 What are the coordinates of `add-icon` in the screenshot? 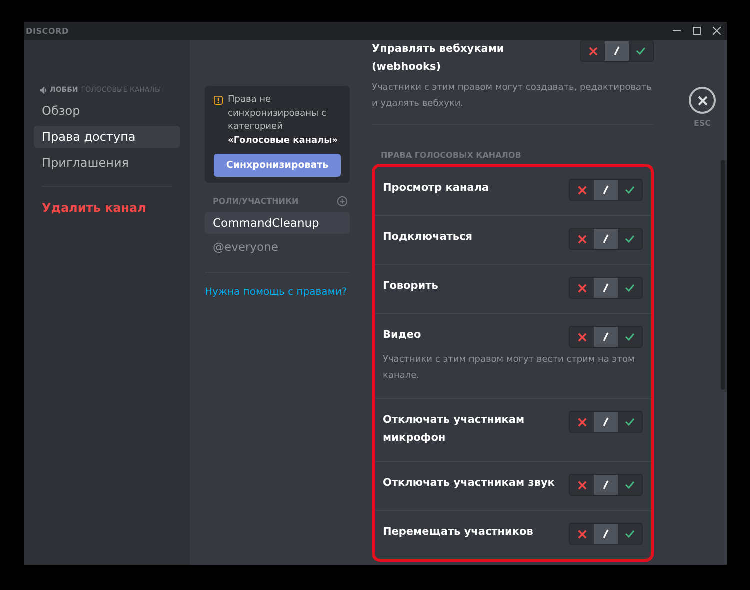 It's located at (342, 201).